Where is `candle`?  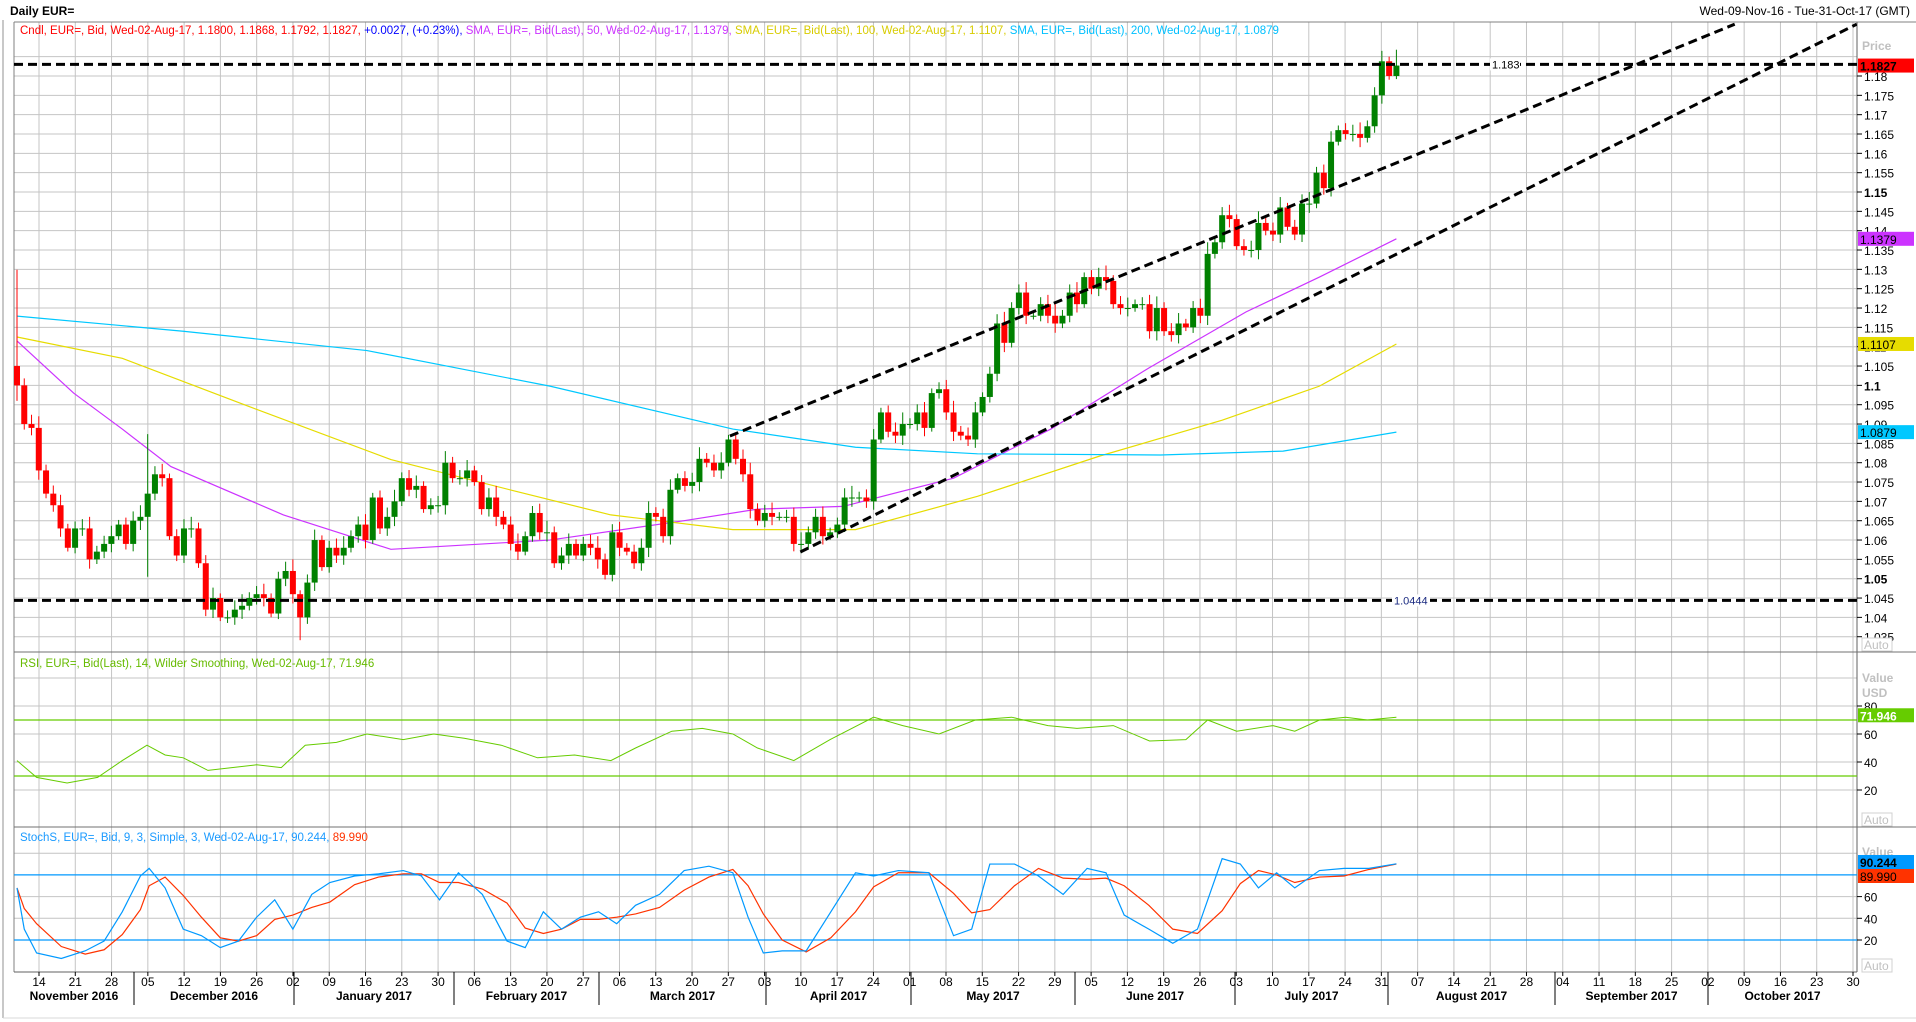 candle is located at coordinates (372, 518).